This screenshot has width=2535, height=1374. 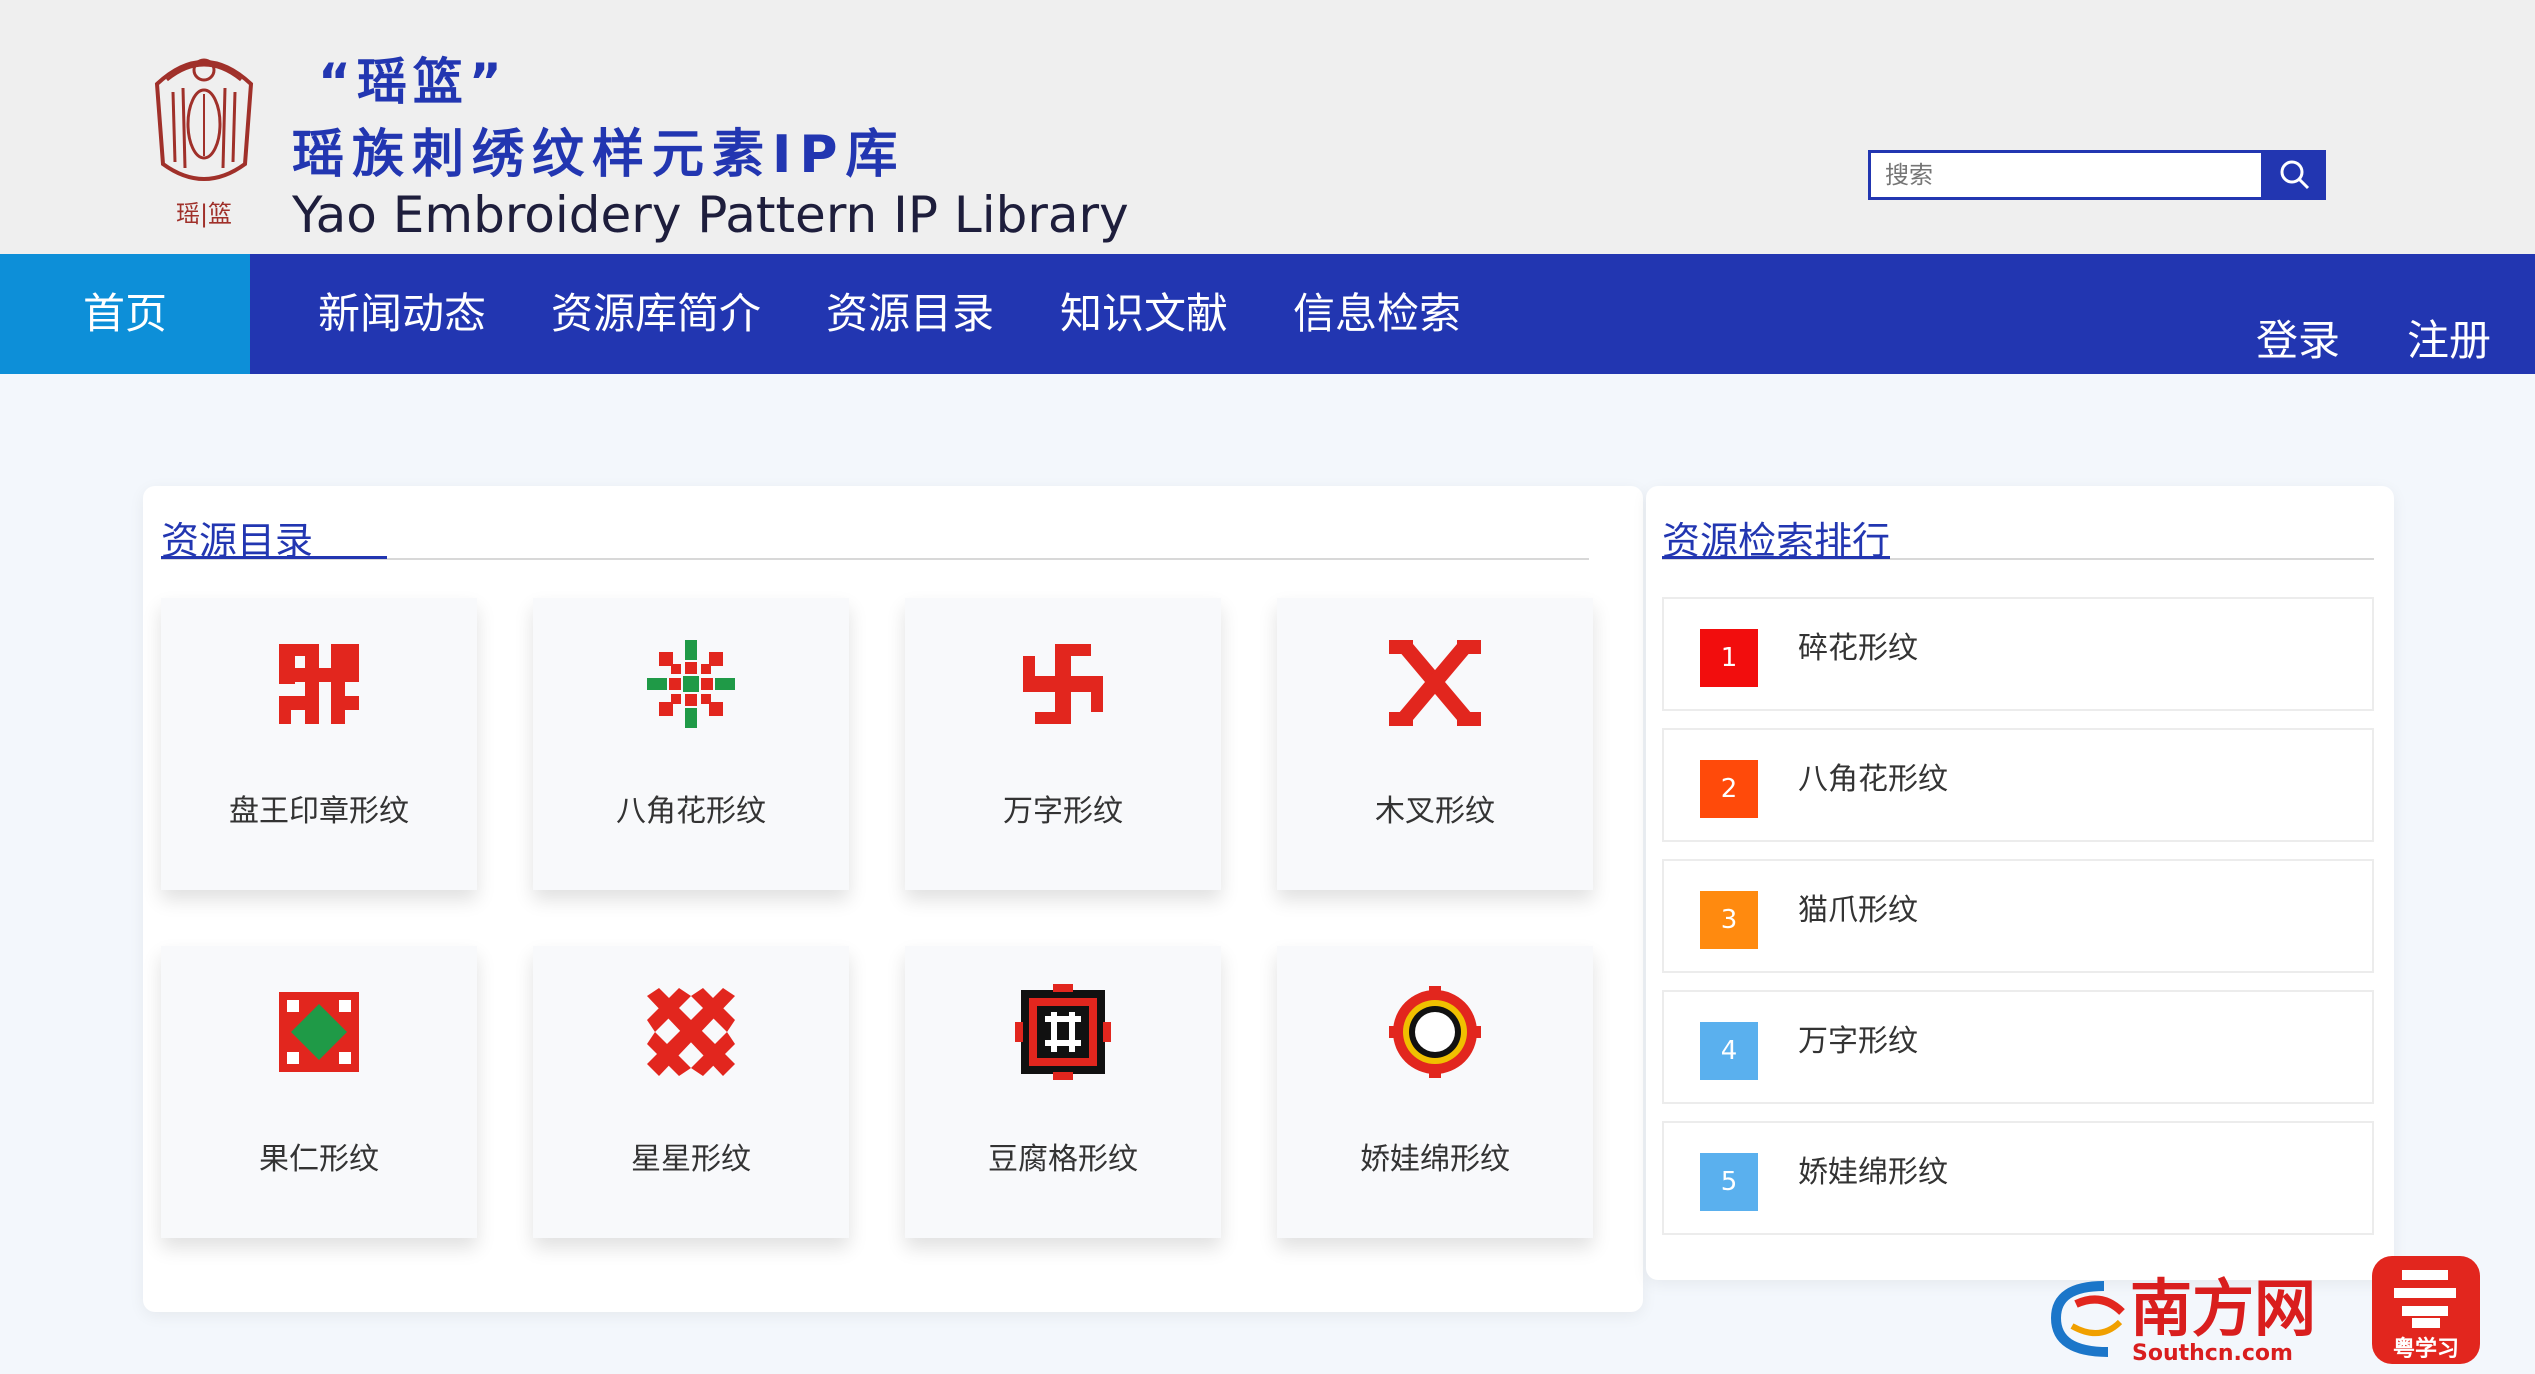 What do you see at coordinates (1873, 1172) in the screenshot?
I see `ranking-item-label: 娇娃绵形纹` at bounding box center [1873, 1172].